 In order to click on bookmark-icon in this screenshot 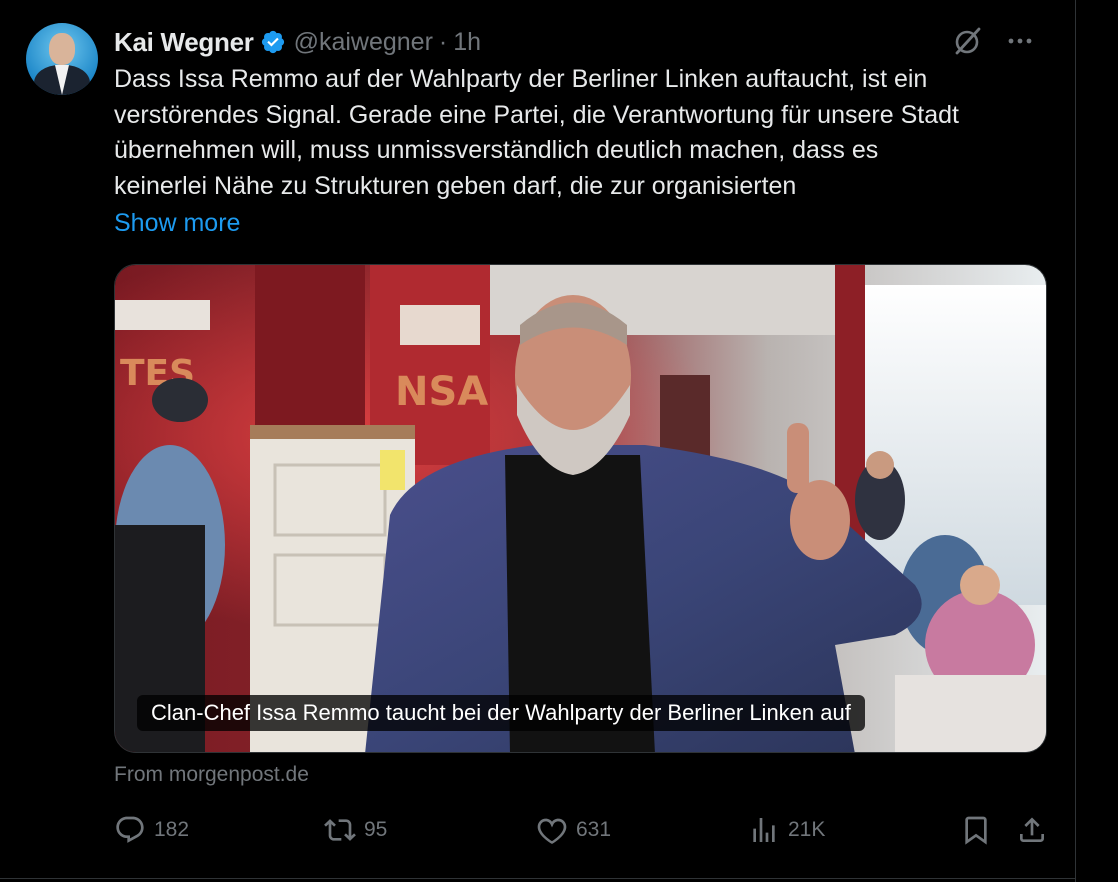, I will do `click(976, 830)`.